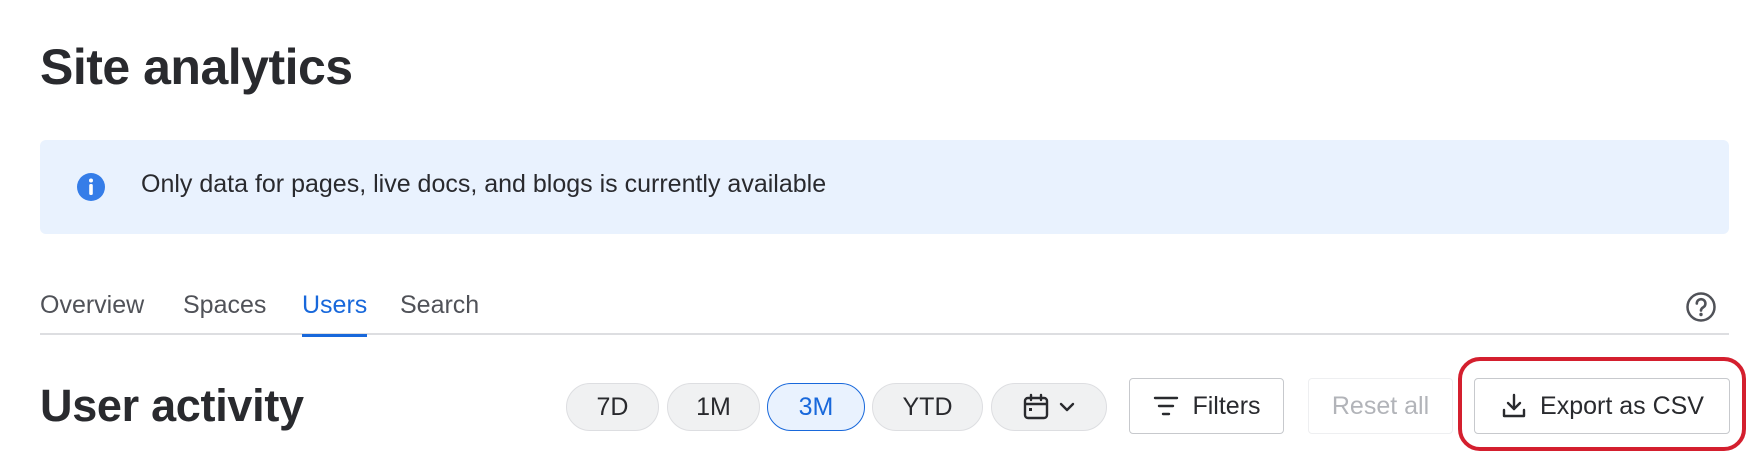  Describe the element at coordinates (1622, 405) in the screenshot. I see `export-label: Export as CSV` at that location.